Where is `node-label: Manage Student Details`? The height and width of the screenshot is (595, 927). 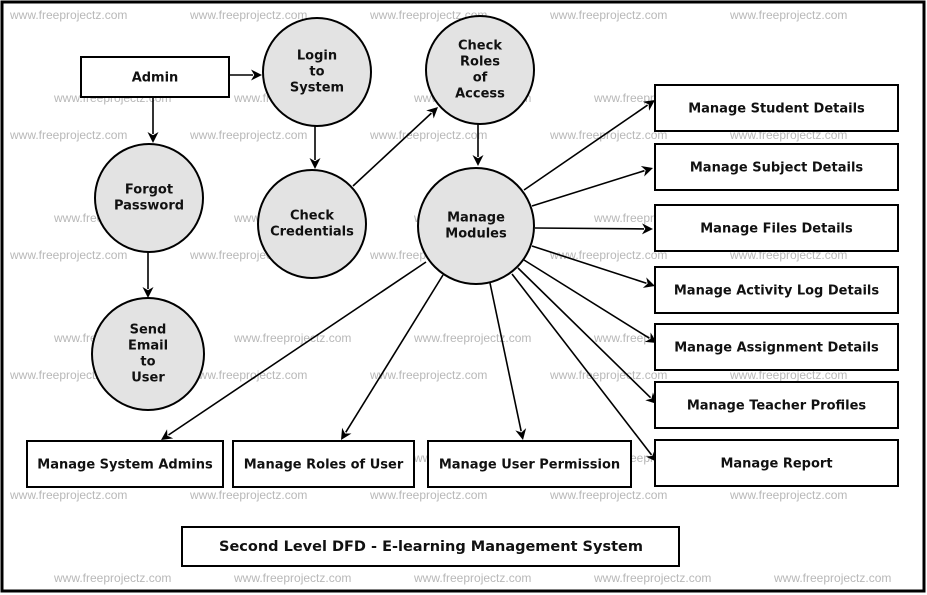 node-label: Manage Student Details is located at coordinates (776, 109).